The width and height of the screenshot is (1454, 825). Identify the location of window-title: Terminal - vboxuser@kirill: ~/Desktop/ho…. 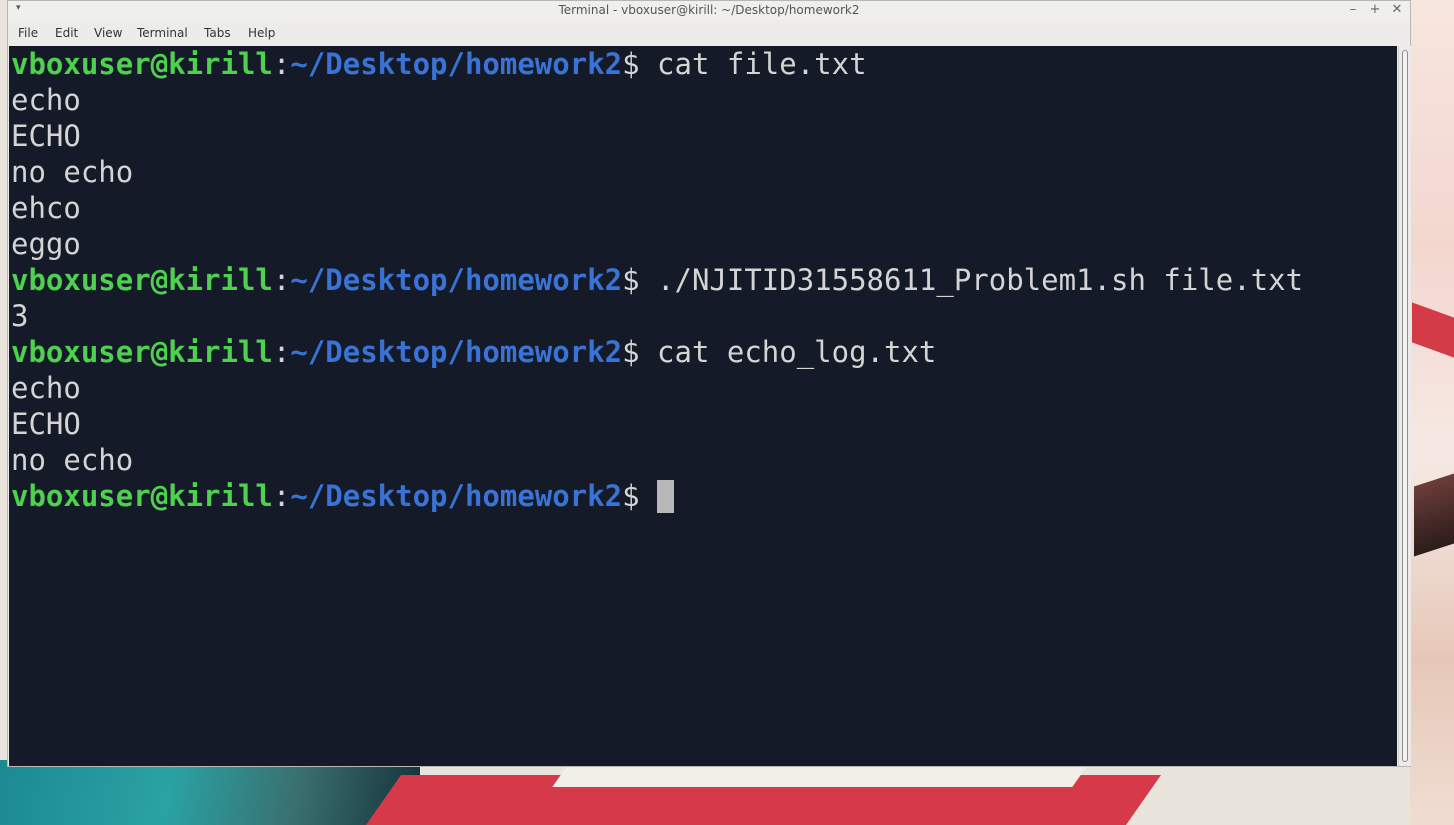
(709, 10).